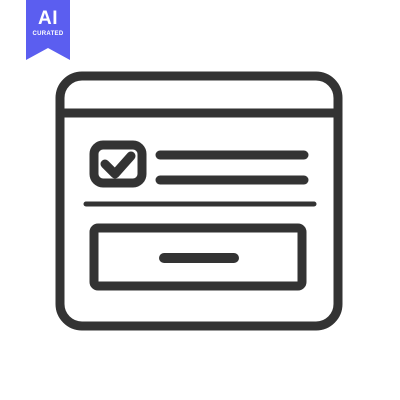  Describe the element at coordinates (118, 165) in the screenshot. I see `checkmark-icon` at that location.